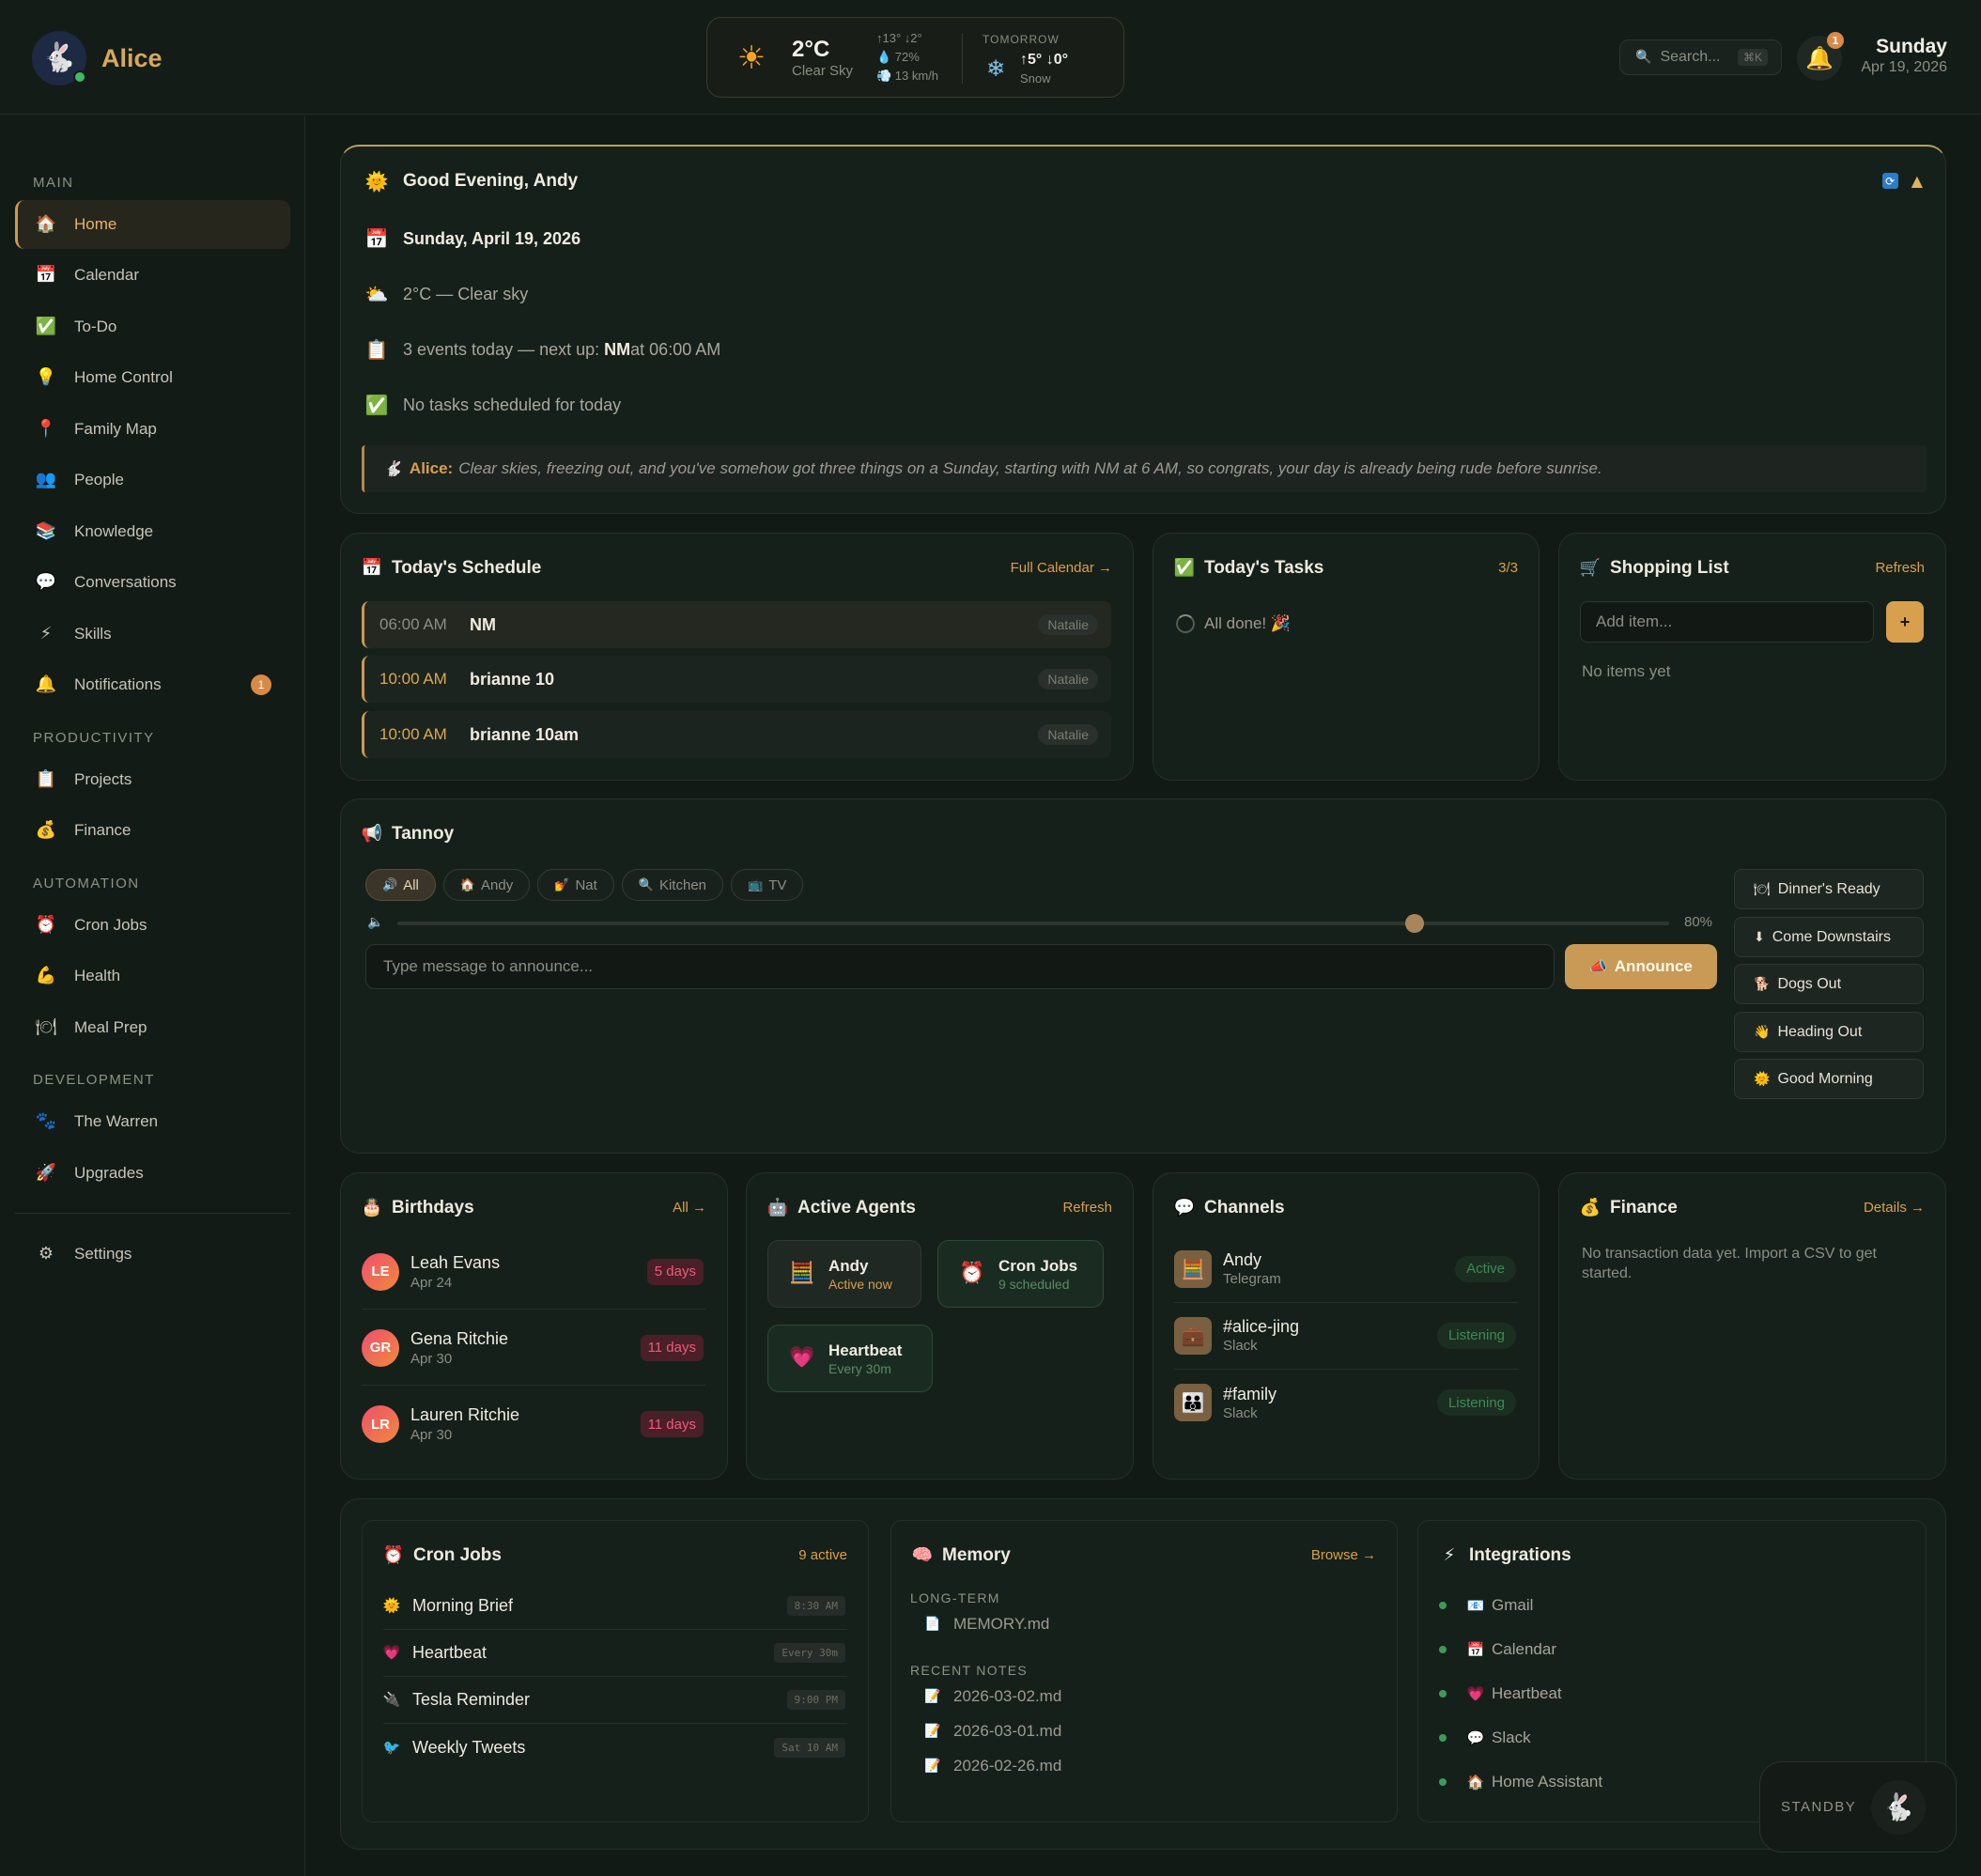 This screenshot has width=1981, height=1876. What do you see at coordinates (1087, 1208) in the screenshot?
I see `agents-refresh-link: Refresh` at bounding box center [1087, 1208].